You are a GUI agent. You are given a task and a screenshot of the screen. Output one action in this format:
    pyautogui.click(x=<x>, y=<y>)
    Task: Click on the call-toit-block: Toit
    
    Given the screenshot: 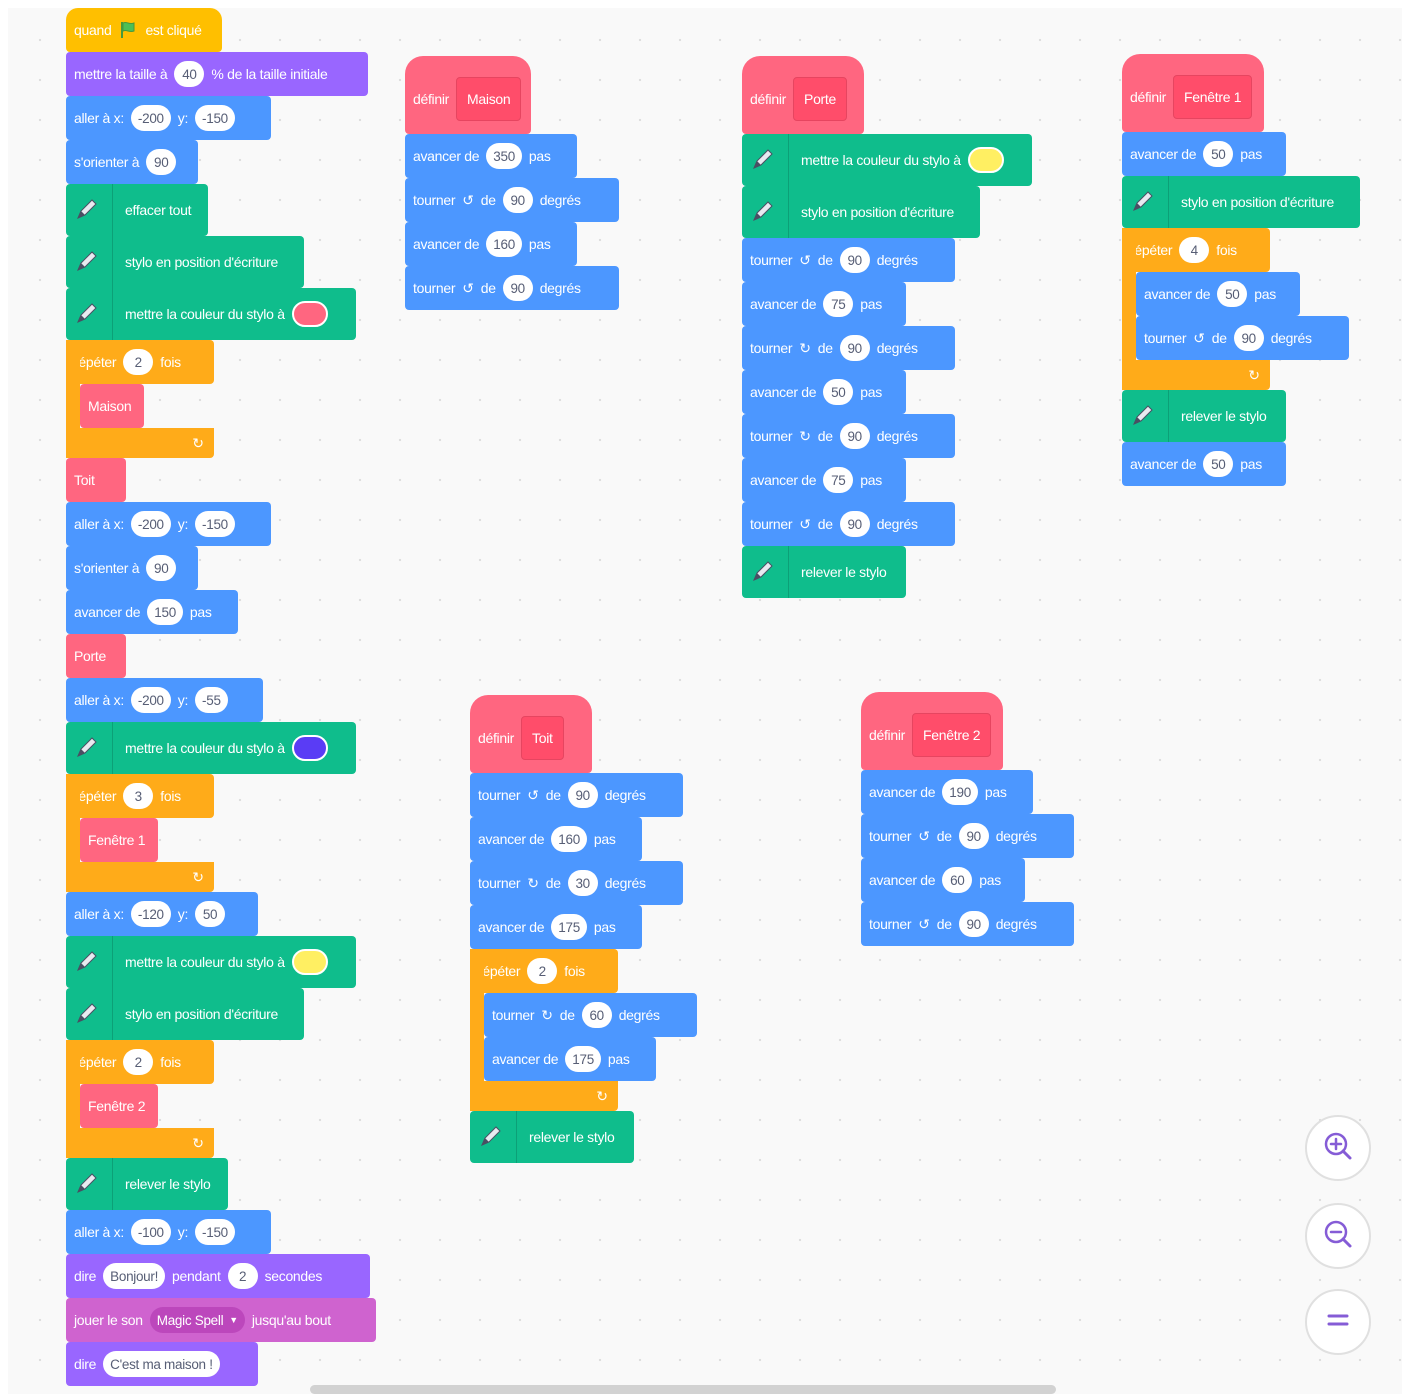 What is the action you would take?
    pyautogui.click(x=96, y=480)
    